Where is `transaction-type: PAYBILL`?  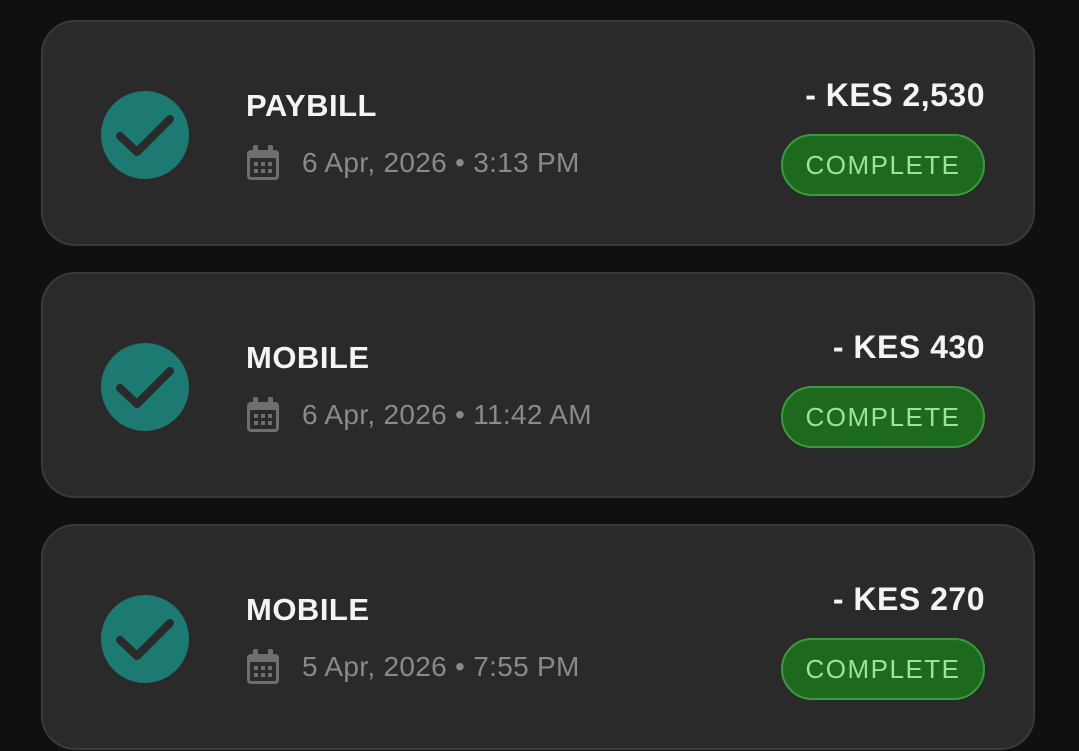
transaction-type: PAYBILL is located at coordinates (311, 105).